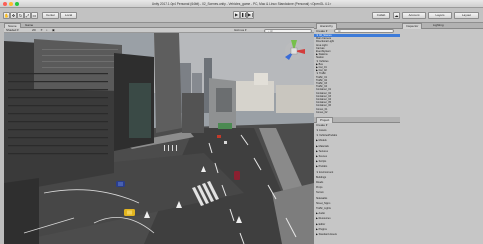 Image resolution: width=483 pixels, height=244 pixels. What do you see at coordinates (129, 212) in the screenshot?
I see `car-yellow` at bounding box center [129, 212].